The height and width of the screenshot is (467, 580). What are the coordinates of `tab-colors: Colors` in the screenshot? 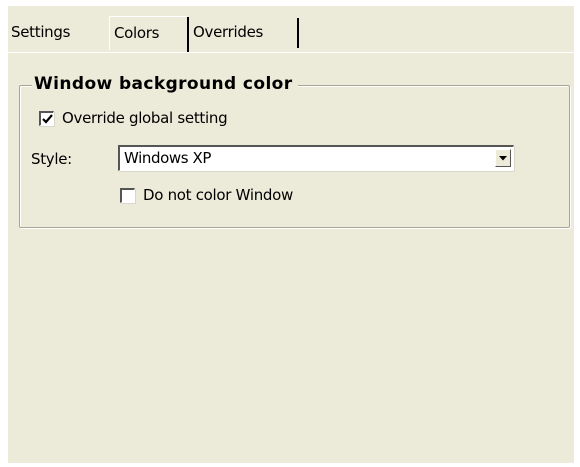 It's located at (149, 34).